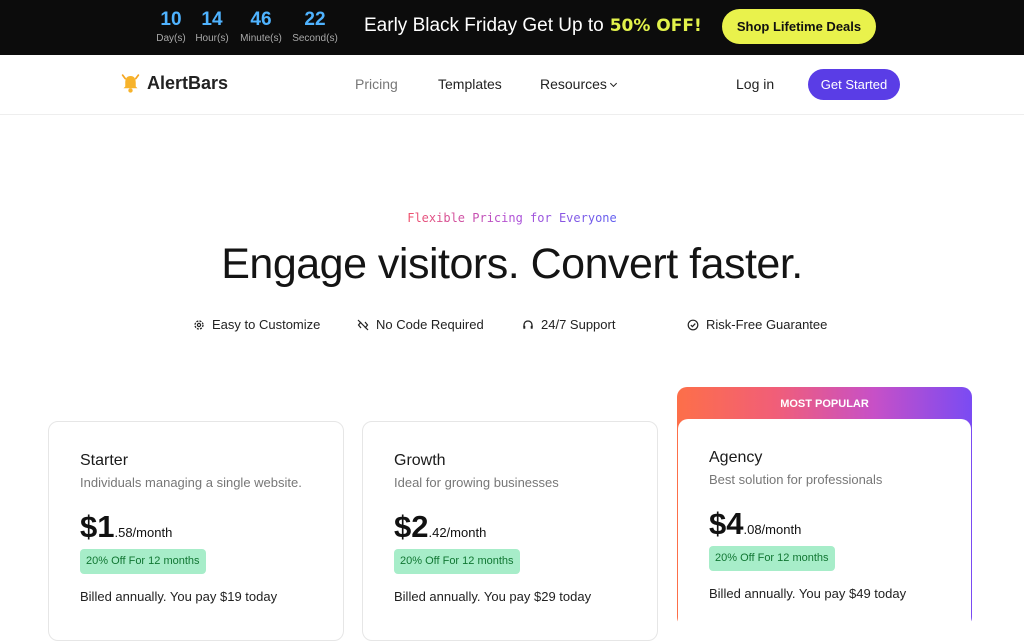 The image size is (1024, 641). What do you see at coordinates (824, 404) in the screenshot?
I see `most-popular-label: MOST POPULAR` at bounding box center [824, 404].